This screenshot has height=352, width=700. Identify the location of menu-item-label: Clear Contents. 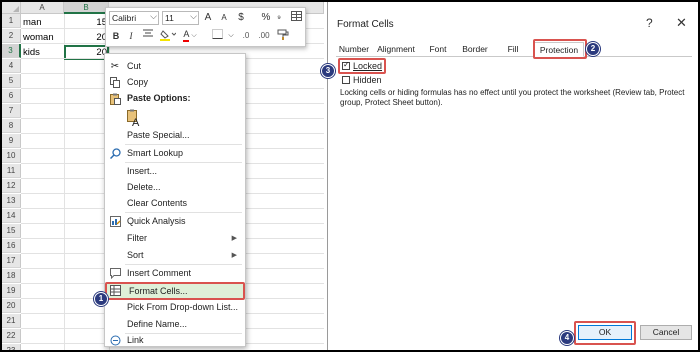
(157, 203).